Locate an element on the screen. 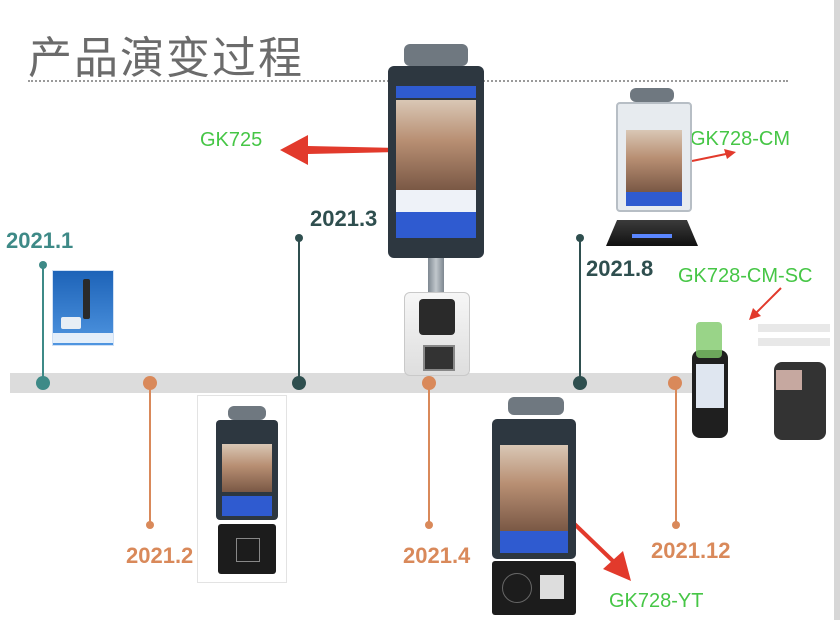 The width and height of the screenshot is (840, 620). date-2021-2: 2021.2 is located at coordinates (160, 555).